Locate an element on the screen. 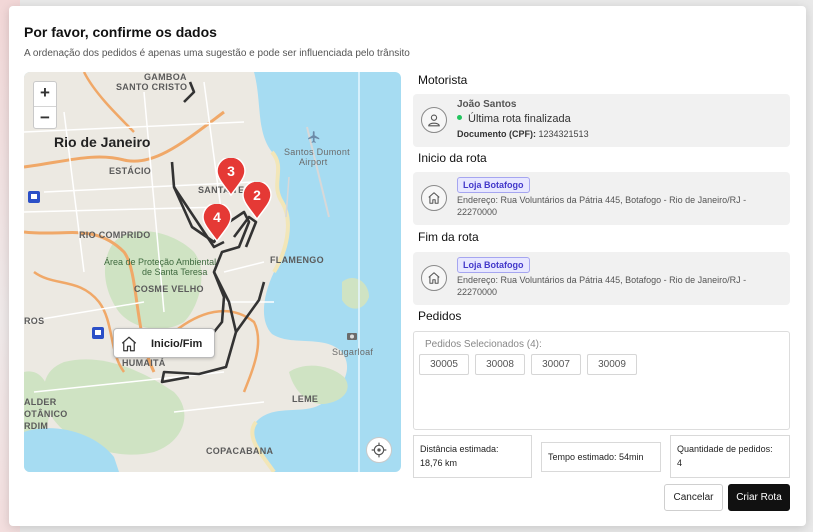  map-pin-number: 4 is located at coordinates (217, 217).